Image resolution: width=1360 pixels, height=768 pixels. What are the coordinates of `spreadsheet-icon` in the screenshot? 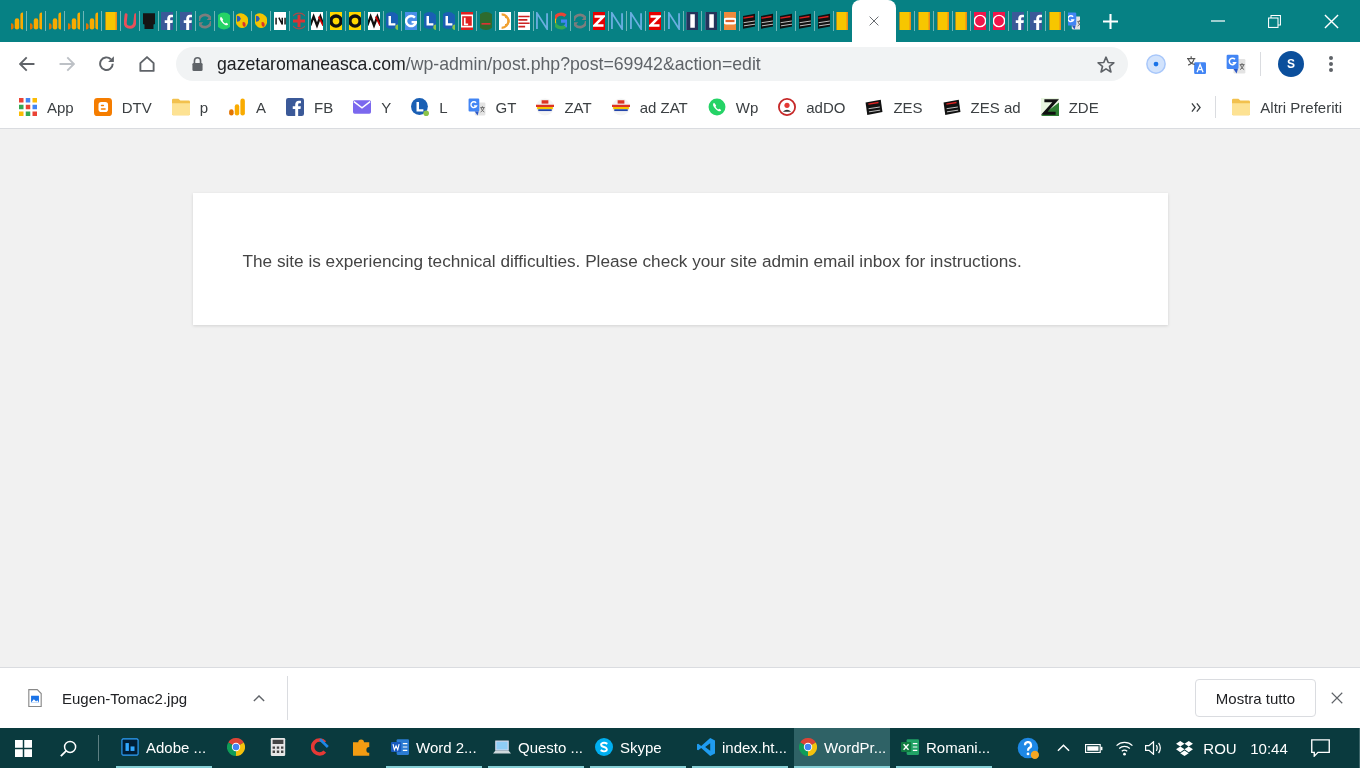 It's located at (910, 747).